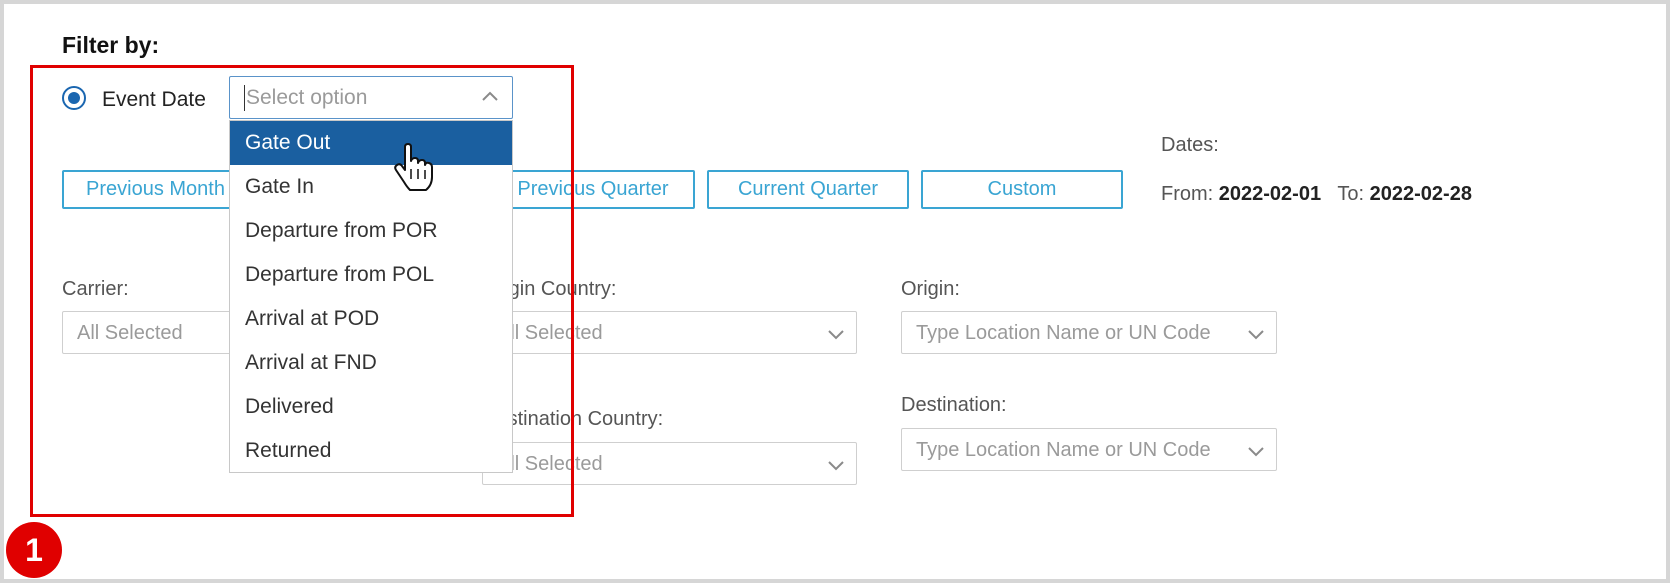 This screenshot has width=1670, height=583. What do you see at coordinates (371, 231) in the screenshot?
I see `dropdown-option-departure-por: Departure from POR` at bounding box center [371, 231].